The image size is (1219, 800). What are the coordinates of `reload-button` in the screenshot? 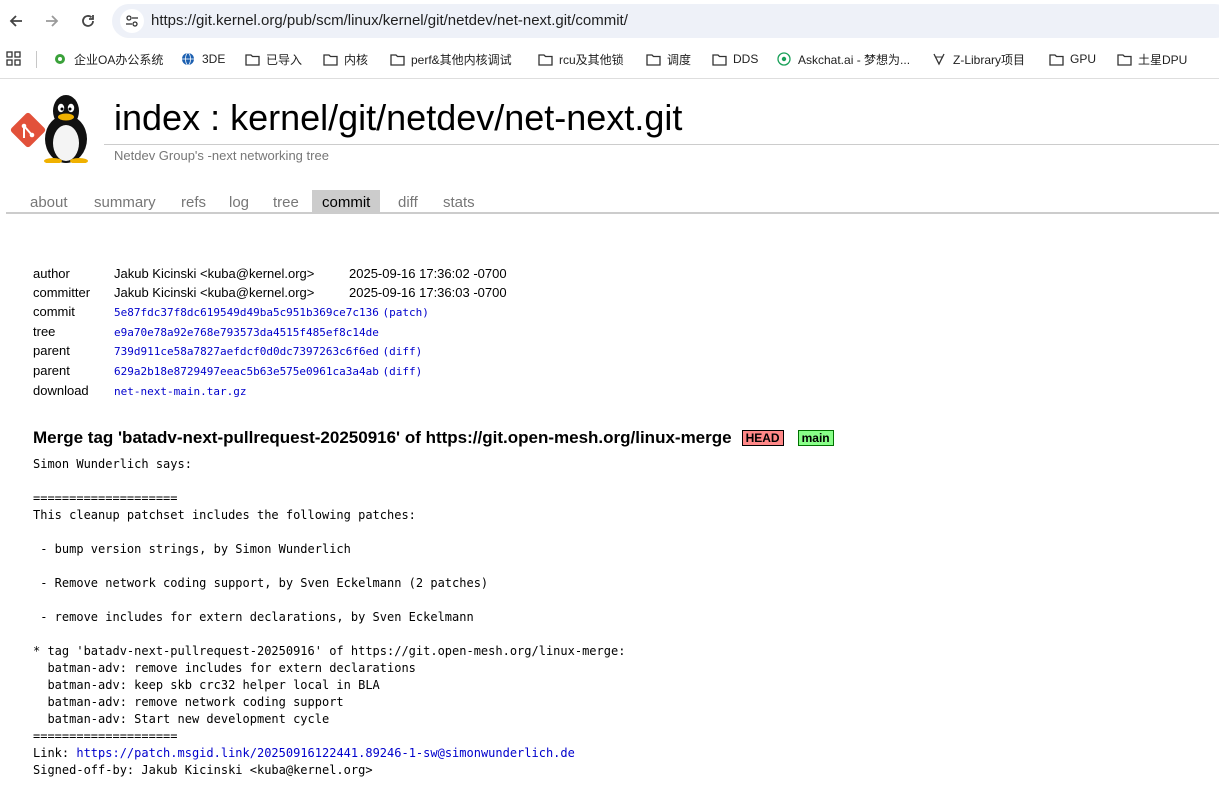 It's located at (88, 21).